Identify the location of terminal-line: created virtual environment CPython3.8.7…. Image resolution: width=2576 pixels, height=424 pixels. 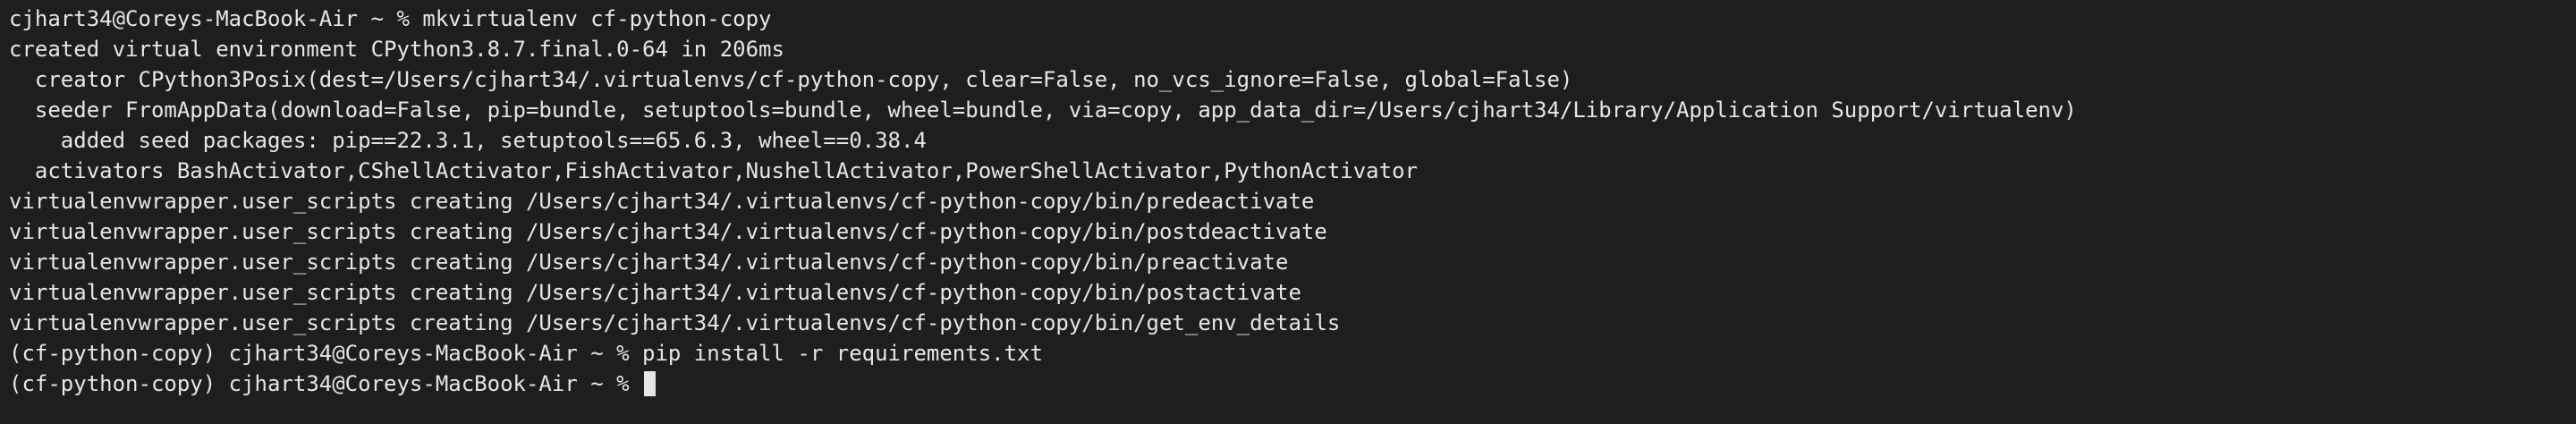
(396, 49).